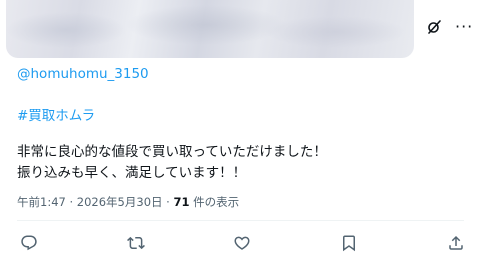 Image resolution: width=481 pixels, height=255 pixels. What do you see at coordinates (95, 202) in the screenshot?
I see `tweet-timestamp: 午前1:47 · 2026年5月30日 ·` at bounding box center [95, 202].